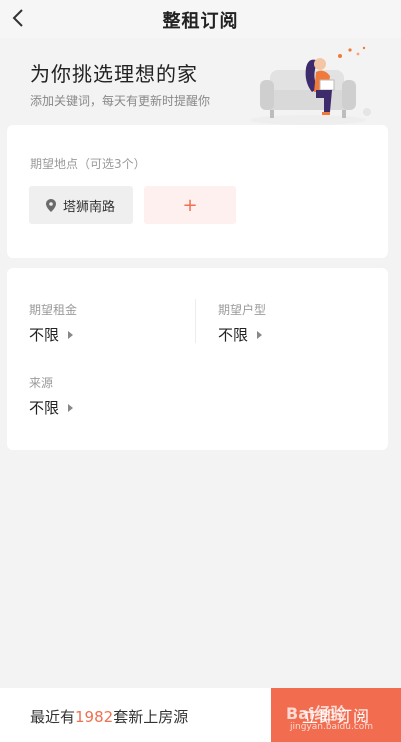 This screenshot has height=742, width=401. I want to click on hero-heading: 为你挑选理想的家, so click(114, 74).